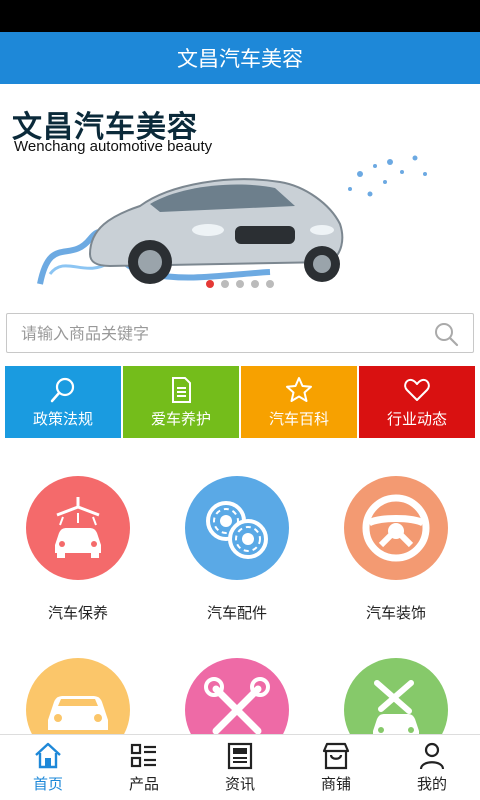 This screenshot has width=480, height=800. I want to click on quick-link-label: 汽车百科, so click(298, 418).